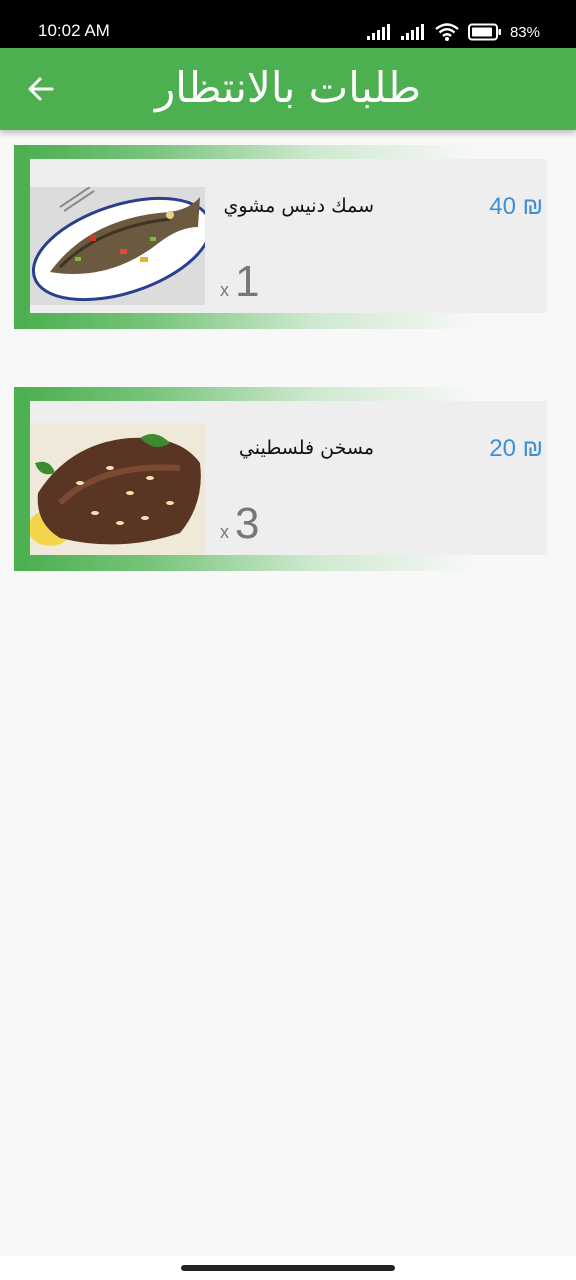  Describe the element at coordinates (516, 448) in the screenshot. I see `order-item-price: 20 ₪` at that location.